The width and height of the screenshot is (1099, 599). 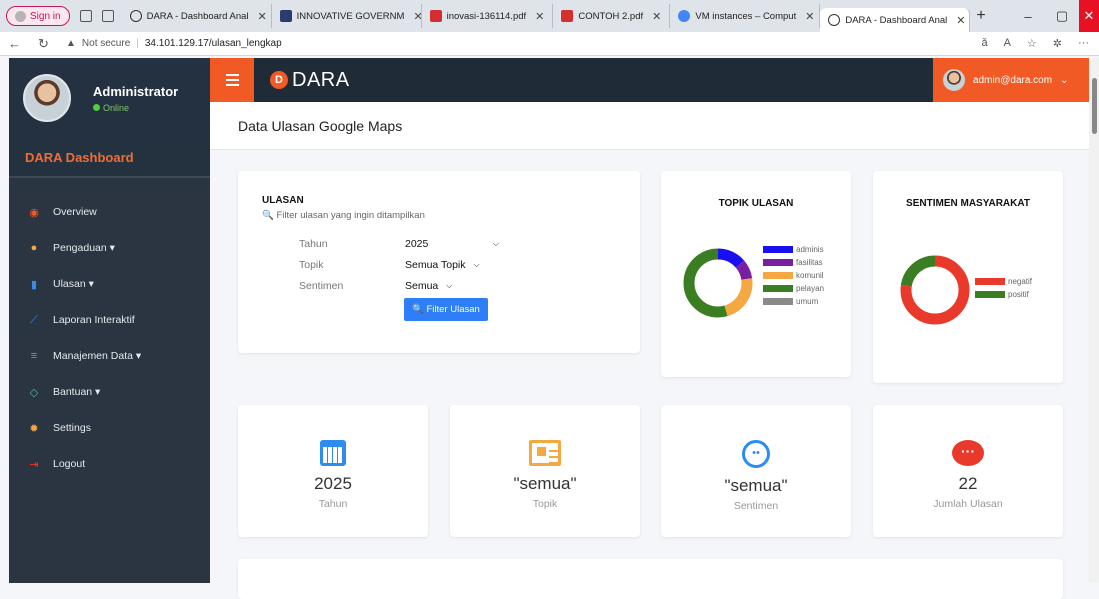 What do you see at coordinates (34, 212) in the screenshot?
I see `palette-icon: ◉` at bounding box center [34, 212].